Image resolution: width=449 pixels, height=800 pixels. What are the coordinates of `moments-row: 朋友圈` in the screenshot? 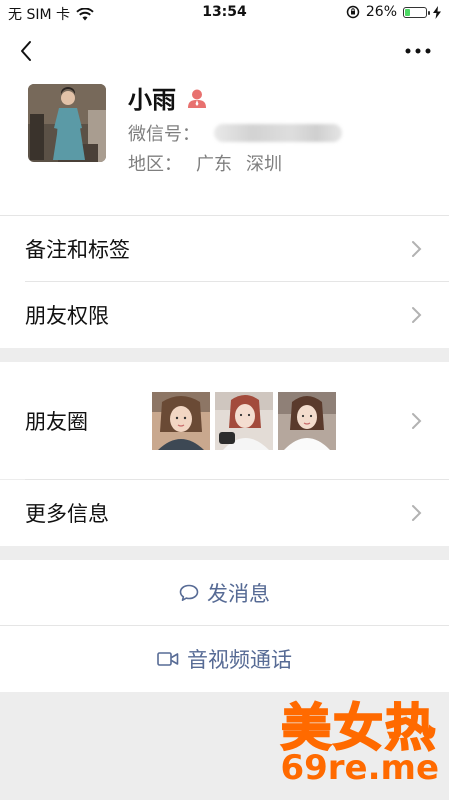 It's located at (224, 420).